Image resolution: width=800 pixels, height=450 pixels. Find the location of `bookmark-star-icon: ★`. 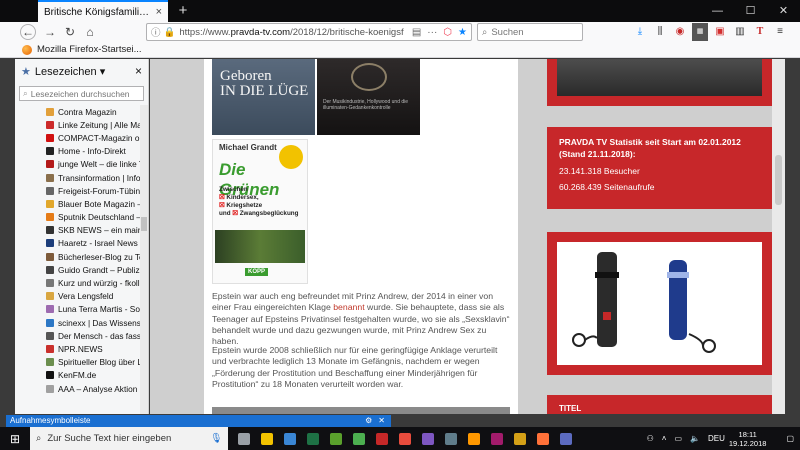

bookmark-star-icon: ★ is located at coordinates (462, 32).